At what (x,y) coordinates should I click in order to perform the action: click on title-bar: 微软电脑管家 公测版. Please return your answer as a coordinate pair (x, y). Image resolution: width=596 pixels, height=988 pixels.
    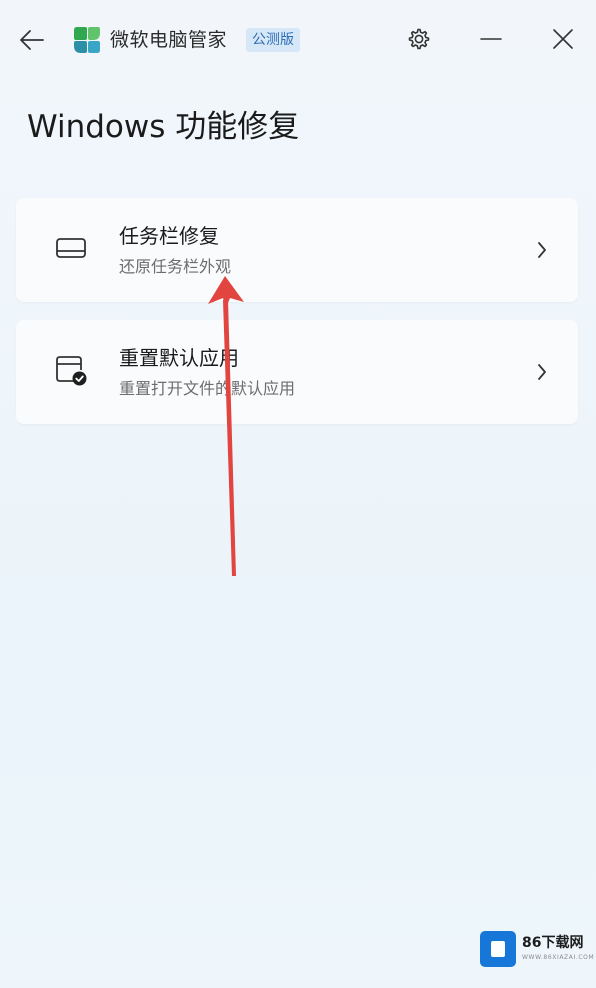
    Looking at the image, I should click on (298, 39).